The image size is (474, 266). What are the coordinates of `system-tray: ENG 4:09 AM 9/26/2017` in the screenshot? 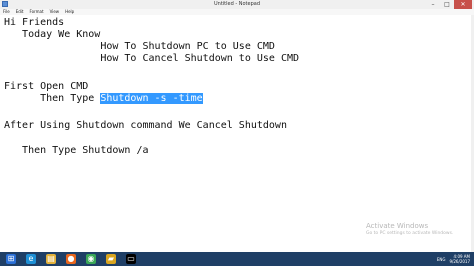 It's located at (453, 259).